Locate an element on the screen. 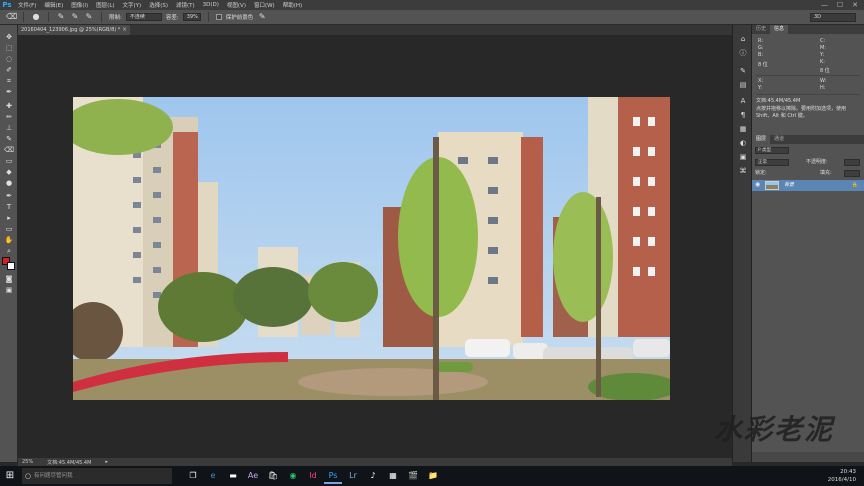 This screenshot has height=486, width=864. indesign-icon: Id is located at coordinates (313, 476).